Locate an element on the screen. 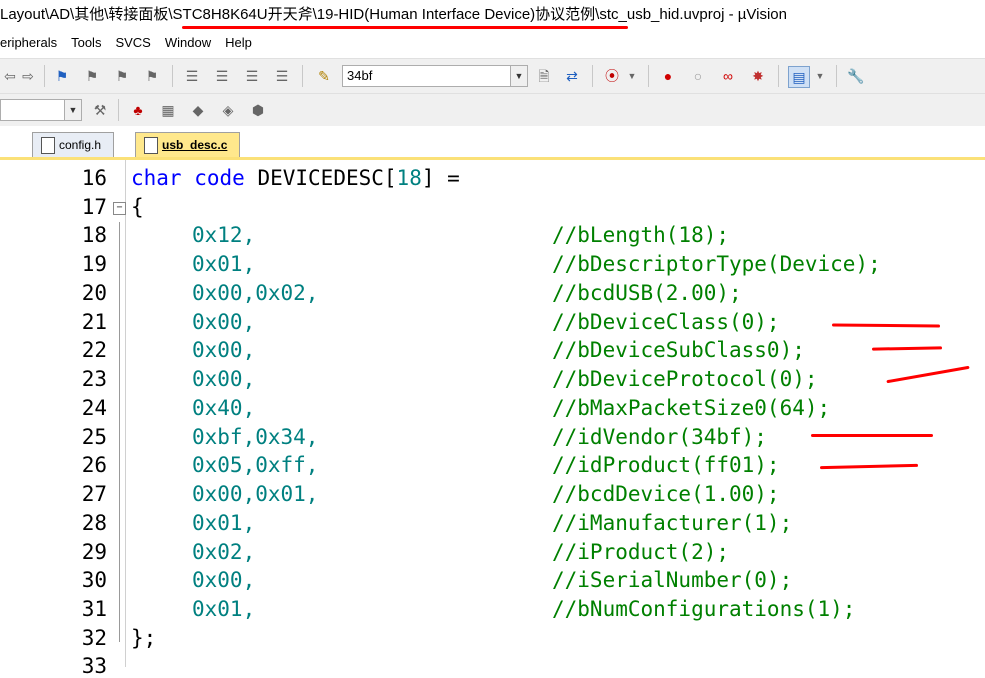  nav-forward-icon: ⇨ is located at coordinates (28, 76).